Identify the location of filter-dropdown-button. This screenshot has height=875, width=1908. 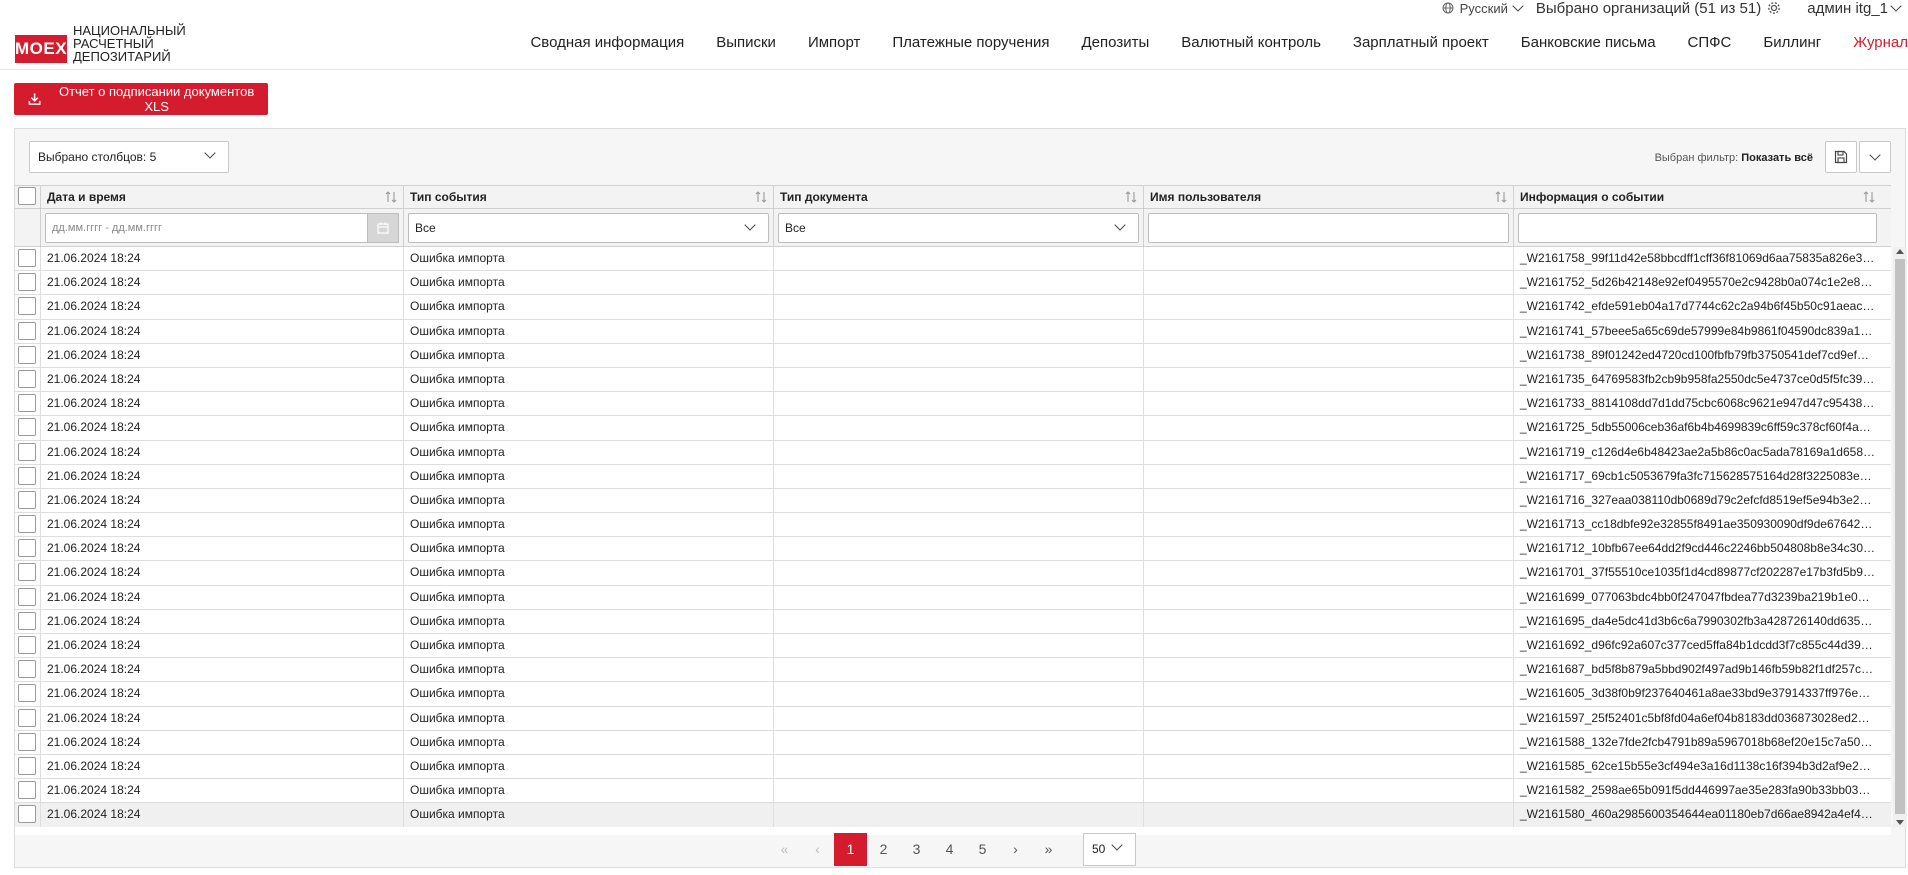
(1875, 157).